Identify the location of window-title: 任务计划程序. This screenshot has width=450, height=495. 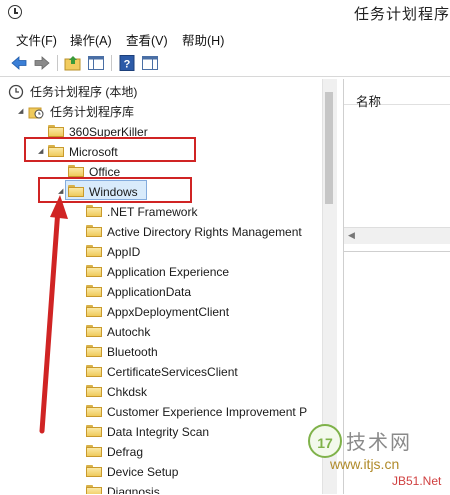
(402, 14).